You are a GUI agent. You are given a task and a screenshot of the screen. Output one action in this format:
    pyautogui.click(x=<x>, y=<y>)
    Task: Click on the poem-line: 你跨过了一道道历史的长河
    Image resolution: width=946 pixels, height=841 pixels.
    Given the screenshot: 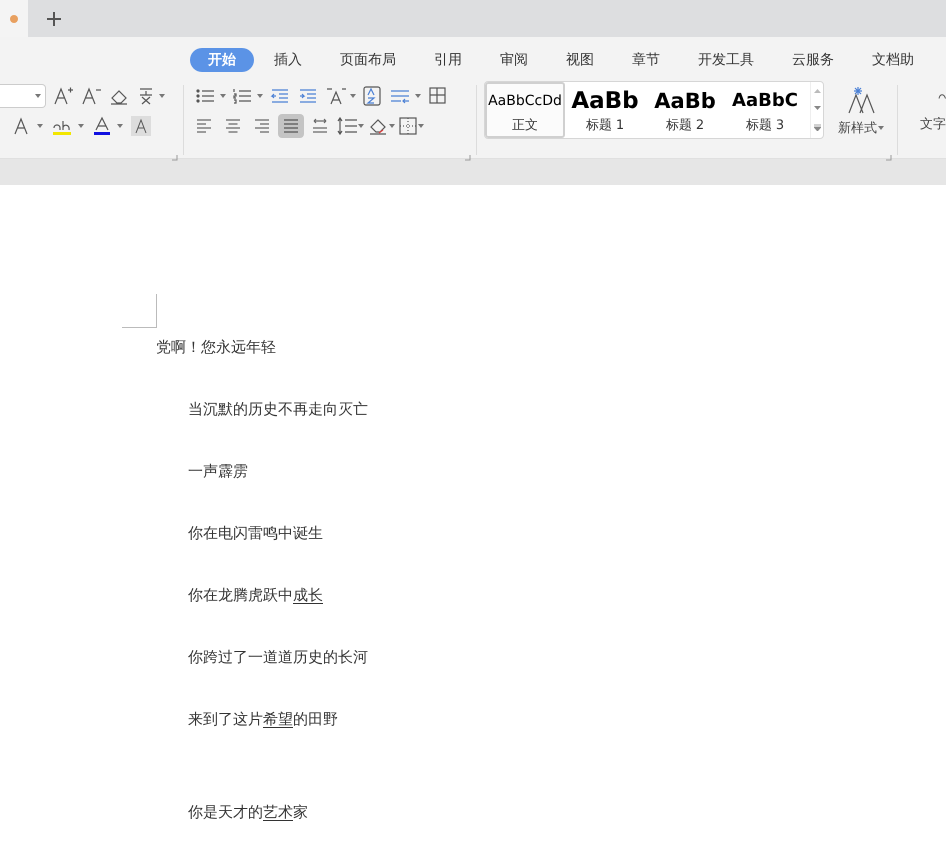 What is the action you would take?
    pyautogui.click(x=278, y=657)
    